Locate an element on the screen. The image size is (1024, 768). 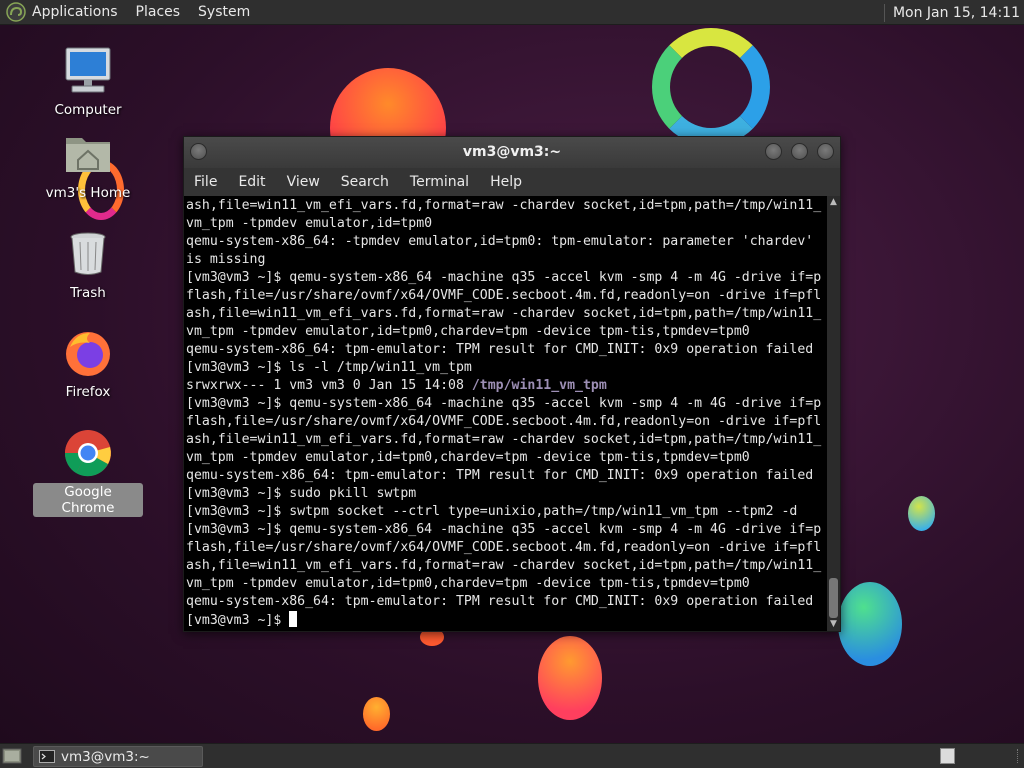
terminal-line: is missing is located at coordinates (506, 260).